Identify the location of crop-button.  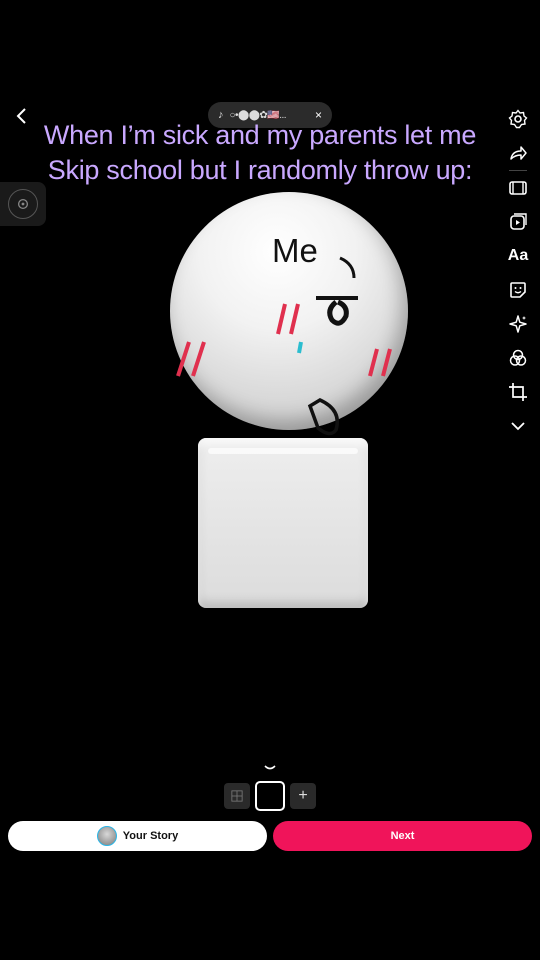
(518, 392).